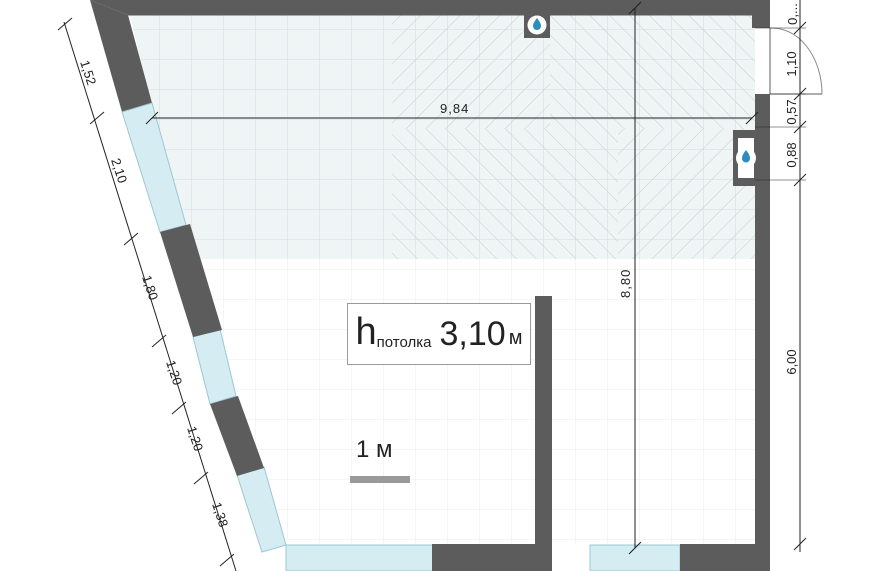 This screenshot has width=883, height=571. What do you see at coordinates (366, 332) in the screenshot?
I see `ceiling-height-prefix: h` at bounding box center [366, 332].